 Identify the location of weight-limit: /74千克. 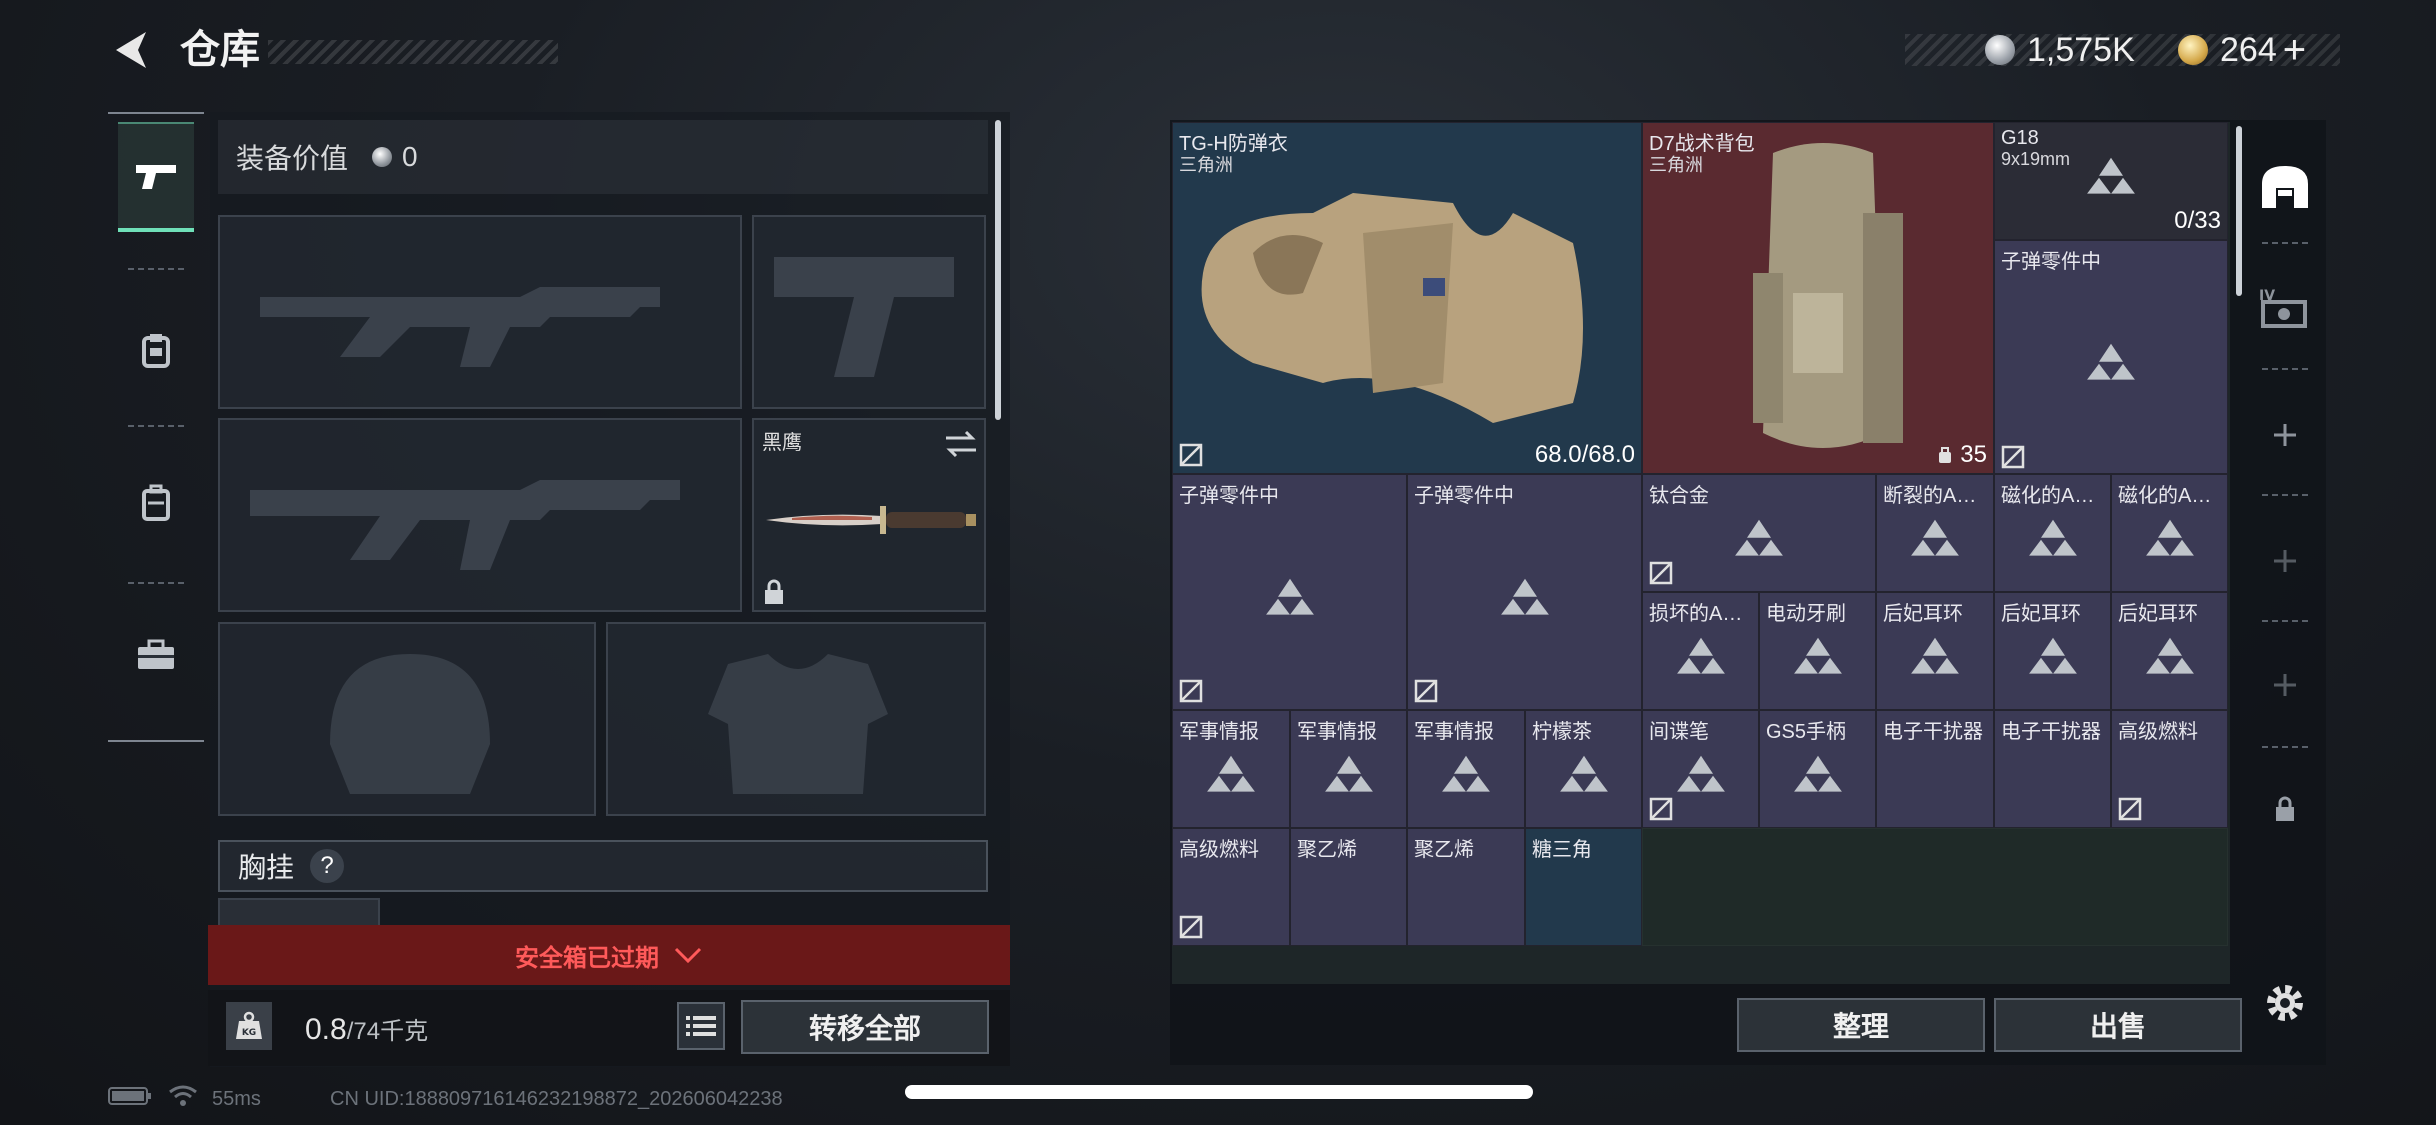
(387, 1031).